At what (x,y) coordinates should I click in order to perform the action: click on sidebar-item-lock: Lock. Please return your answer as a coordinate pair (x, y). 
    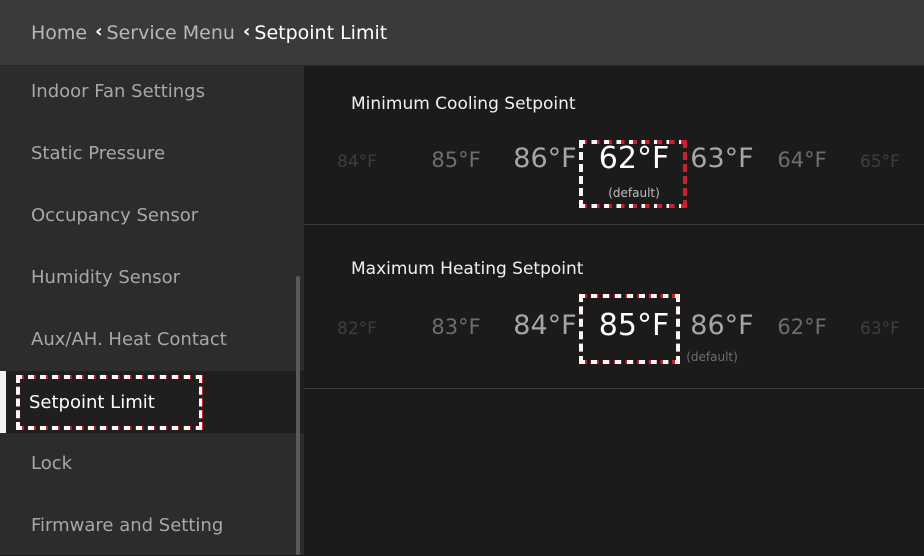
    Looking at the image, I should click on (152, 463).